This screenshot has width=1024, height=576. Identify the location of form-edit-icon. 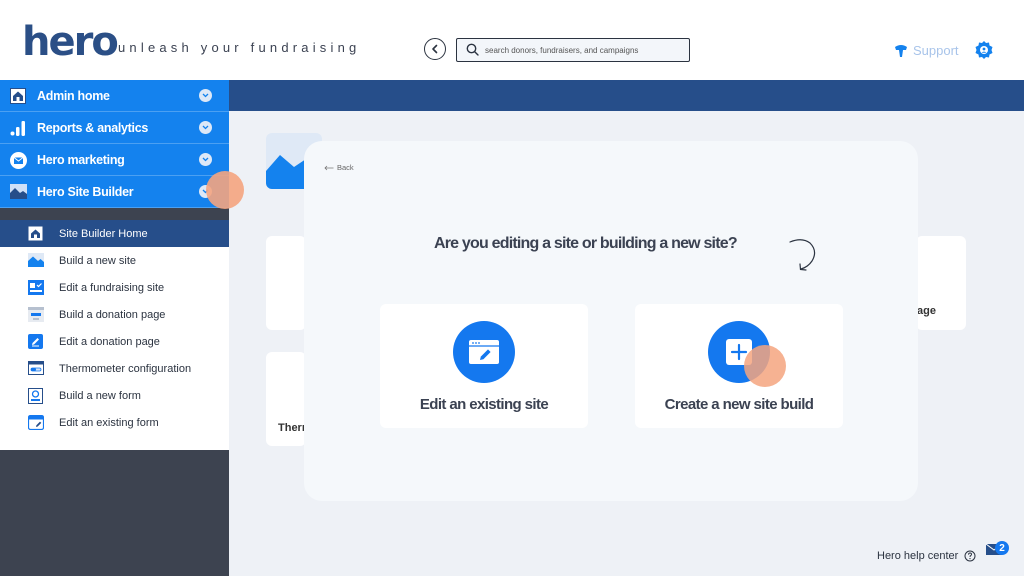
(36, 422).